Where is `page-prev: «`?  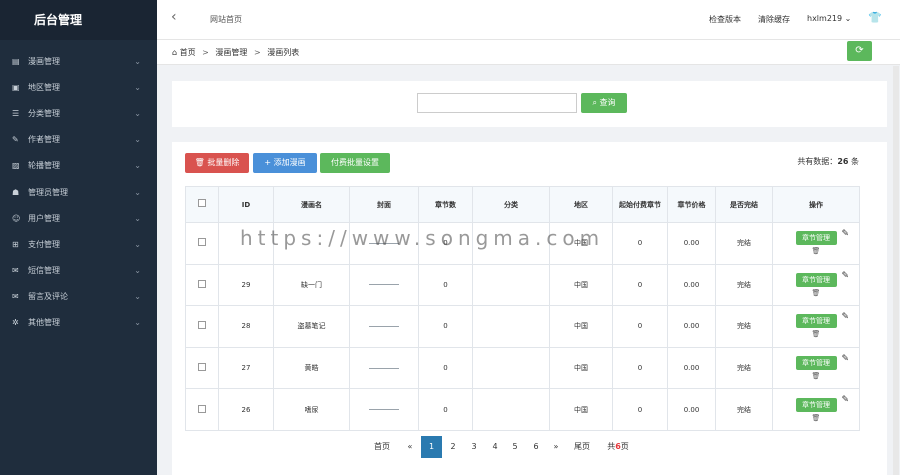 page-prev: « is located at coordinates (410, 447).